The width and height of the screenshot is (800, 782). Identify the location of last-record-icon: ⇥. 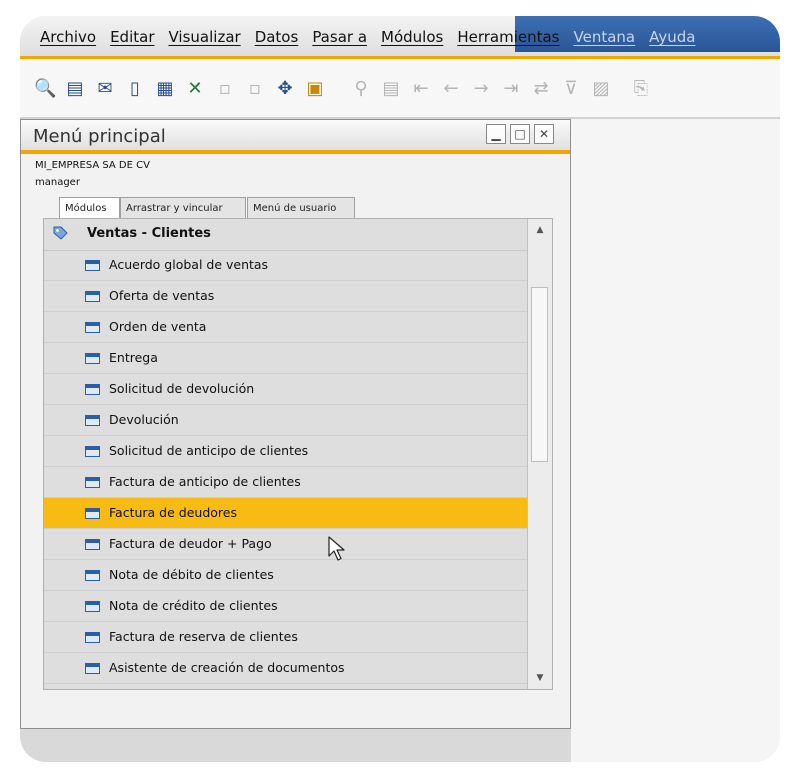
(511, 89).